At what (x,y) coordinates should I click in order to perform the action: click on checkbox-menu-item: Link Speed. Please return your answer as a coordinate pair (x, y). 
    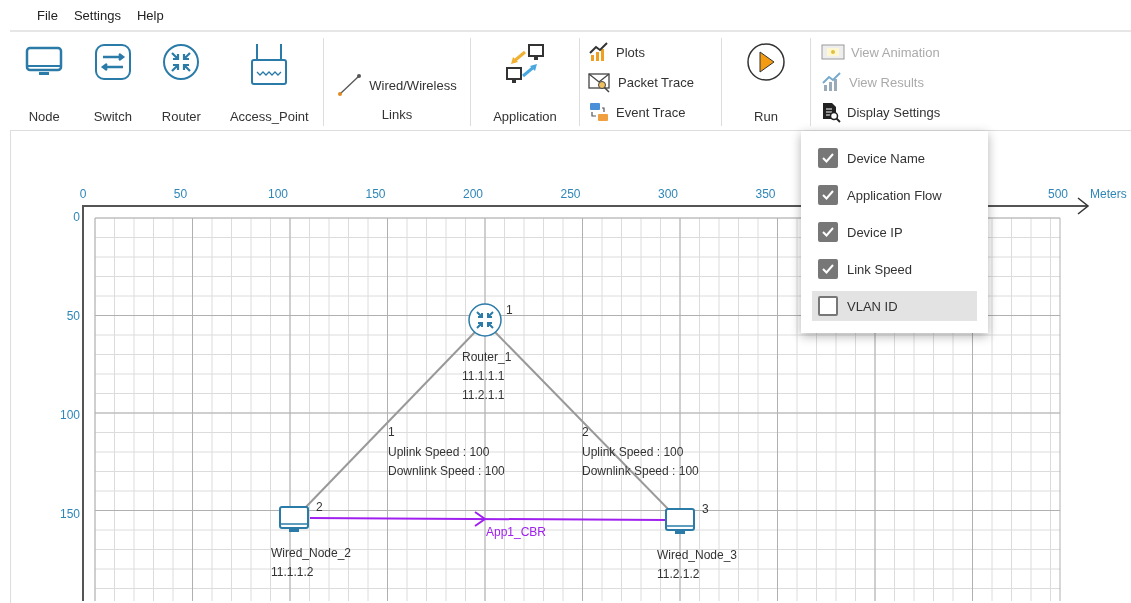
    Looking at the image, I should click on (894, 269).